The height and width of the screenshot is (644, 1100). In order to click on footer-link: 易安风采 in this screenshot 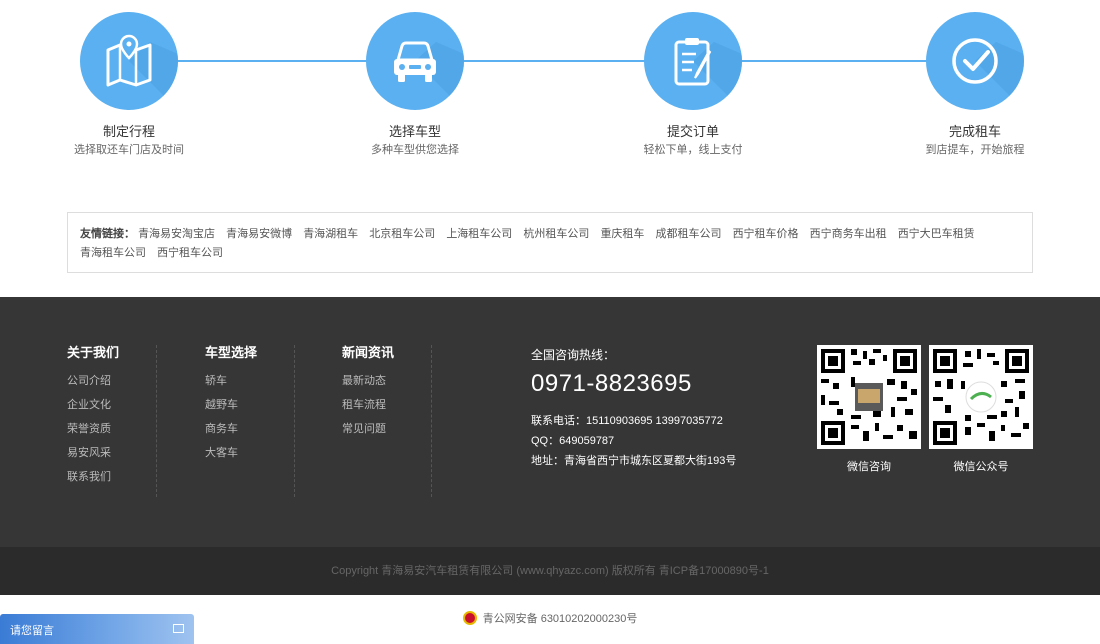, I will do `click(111, 453)`.